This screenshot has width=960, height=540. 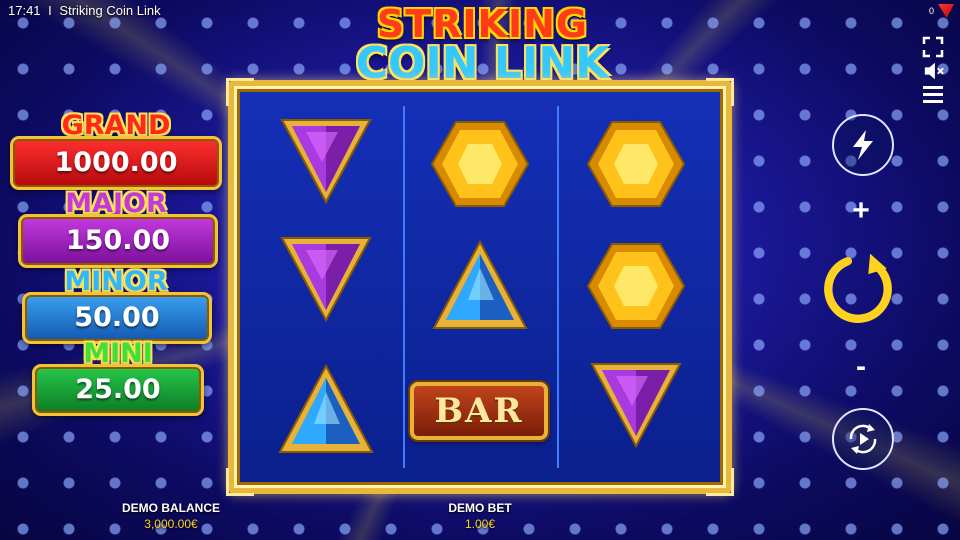 I want to click on jackpot-mini-value: 25.00, so click(x=118, y=390).